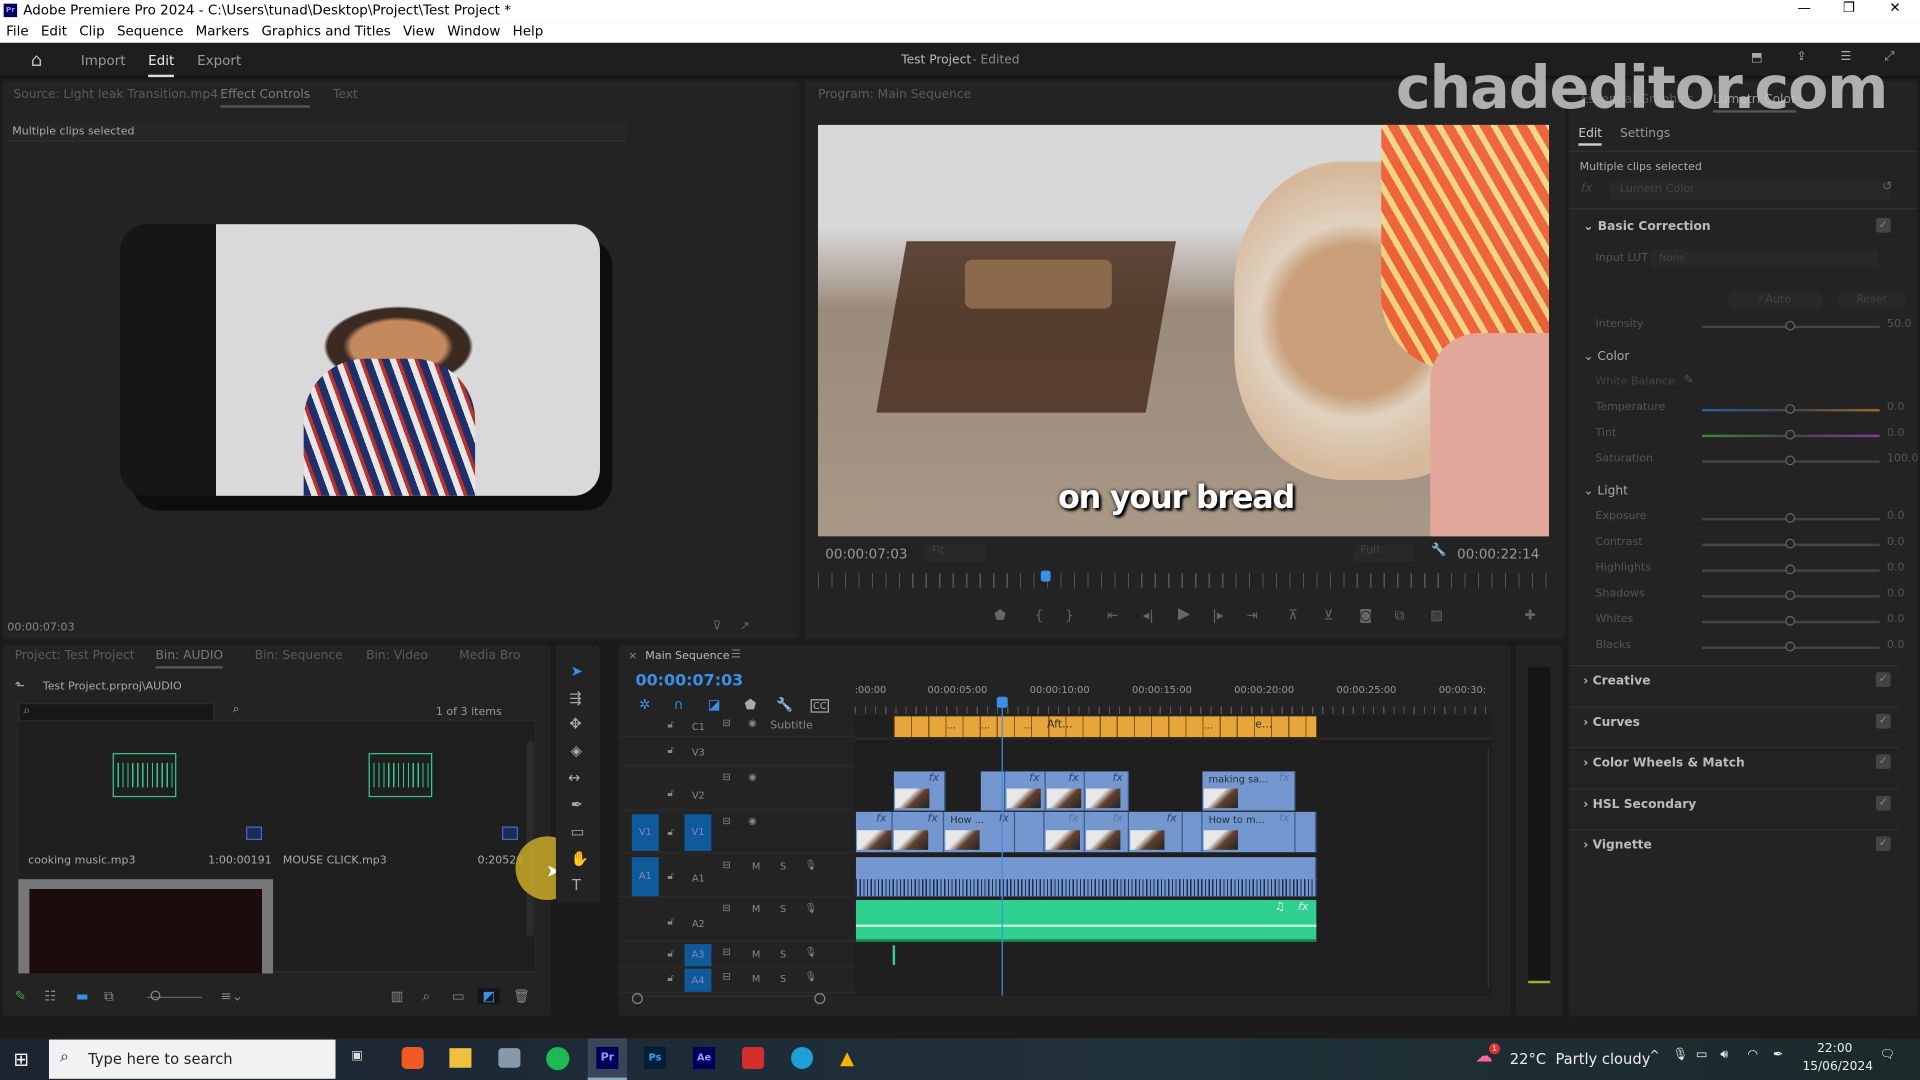 The height and width of the screenshot is (1080, 1920). Describe the element at coordinates (109, 996) in the screenshot. I see `freeform-view-icon: ⧉` at that location.